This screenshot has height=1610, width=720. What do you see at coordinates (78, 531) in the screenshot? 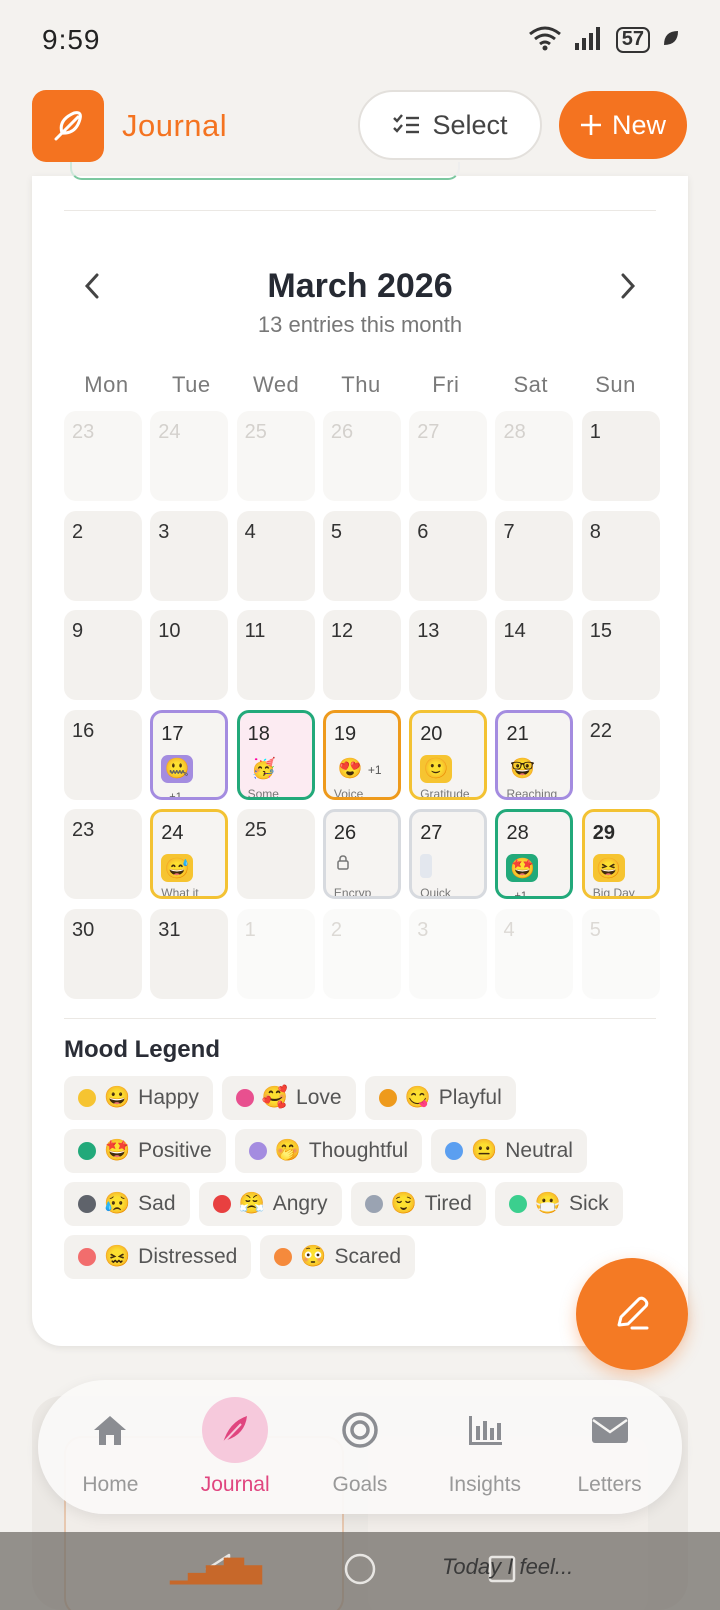
I see `day-number: 2` at bounding box center [78, 531].